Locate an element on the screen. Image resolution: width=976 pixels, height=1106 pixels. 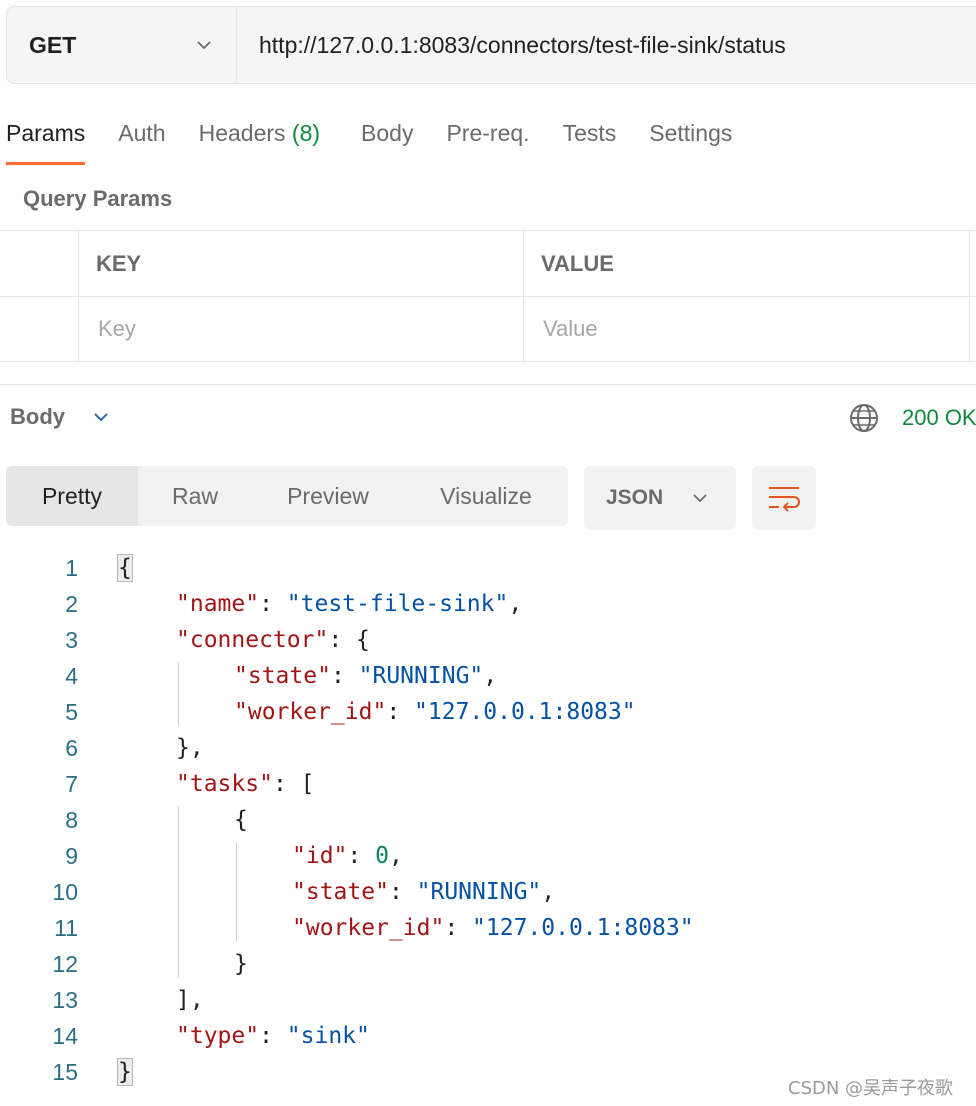
key-input is located at coordinates (301, 329).